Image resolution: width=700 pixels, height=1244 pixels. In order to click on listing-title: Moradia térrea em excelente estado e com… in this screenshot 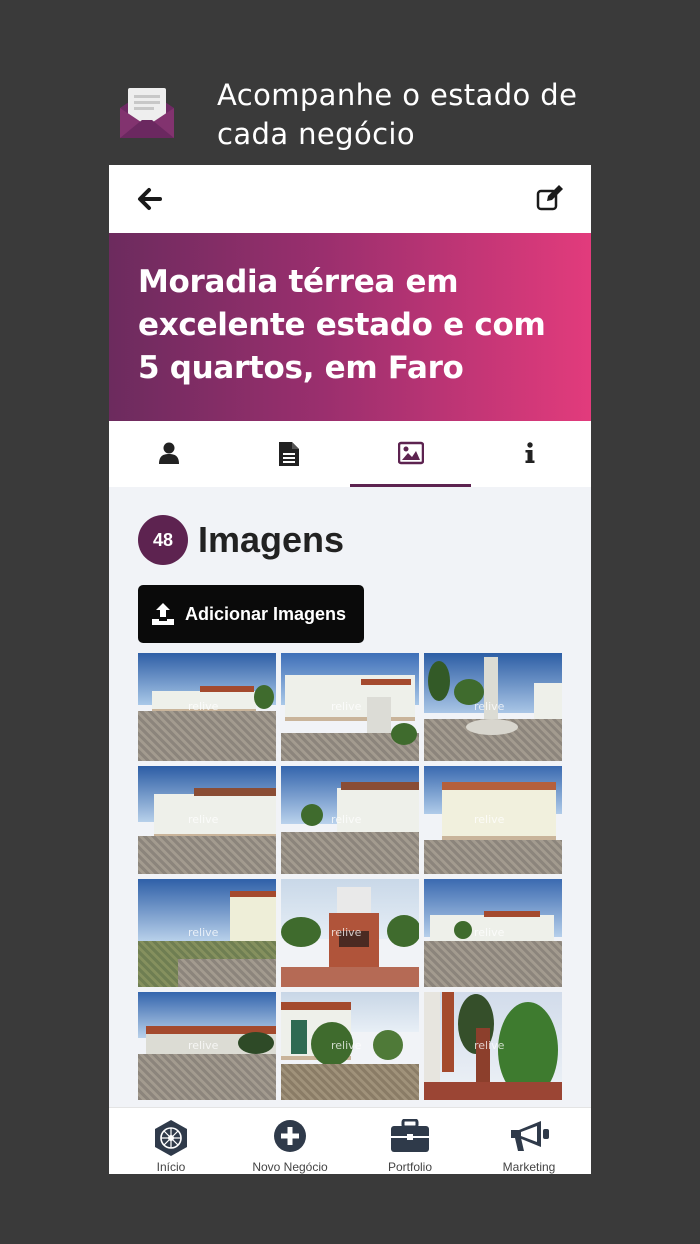, I will do `click(342, 325)`.